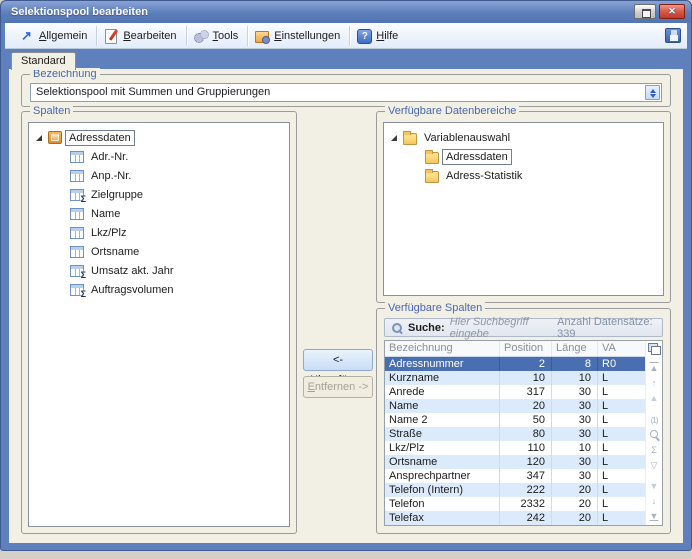 This screenshot has width=692, height=559. I want to click on tree-item: Name, so click(159, 213).